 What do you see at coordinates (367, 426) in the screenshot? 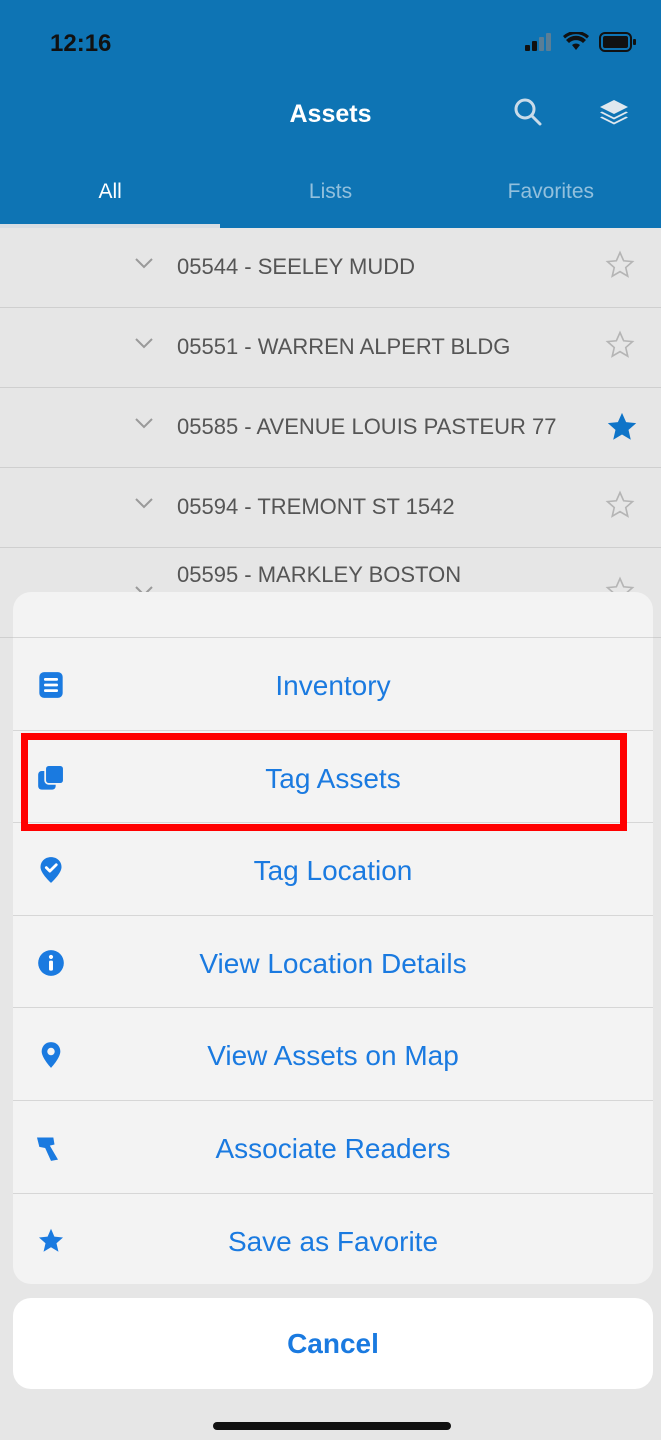
I see `asset-label: 05585 - AVENUE LOUIS PASTEUR 77` at bounding box center [367, 426].